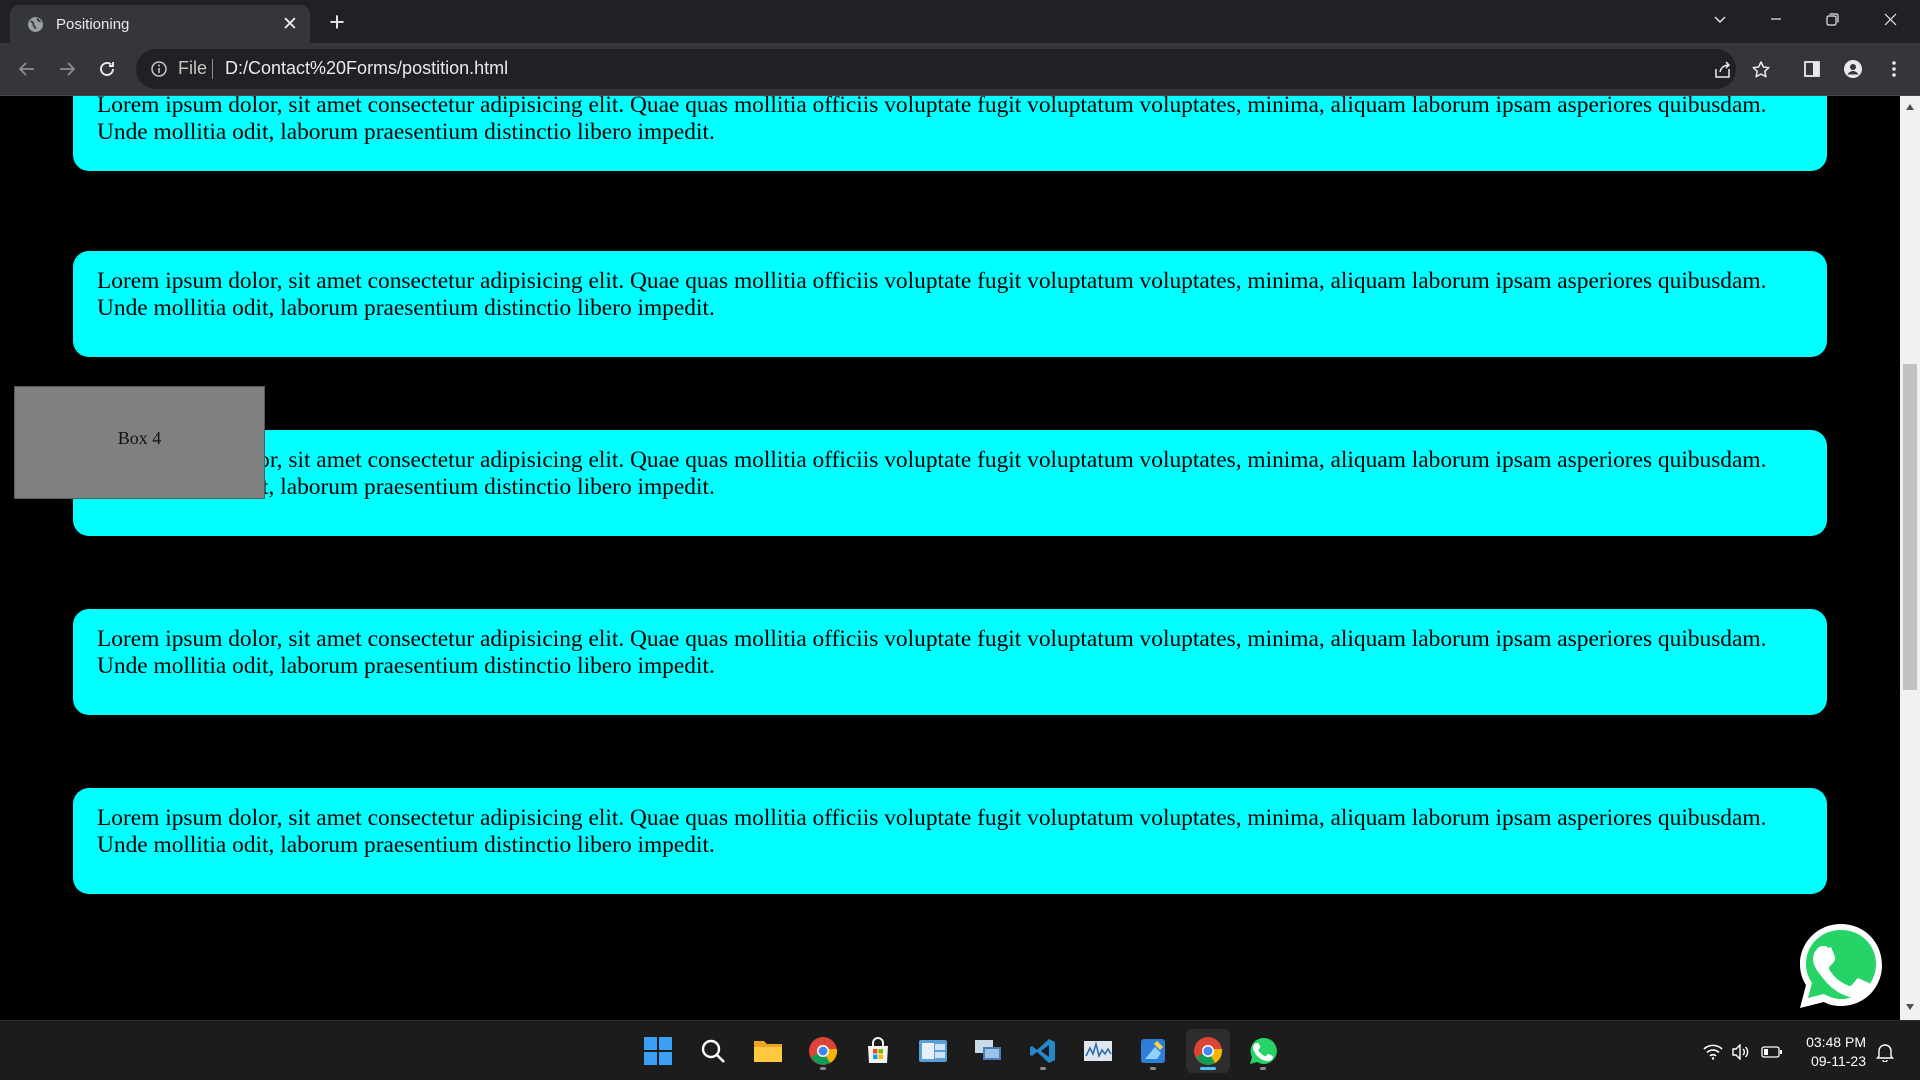 The height and width of the screenshot is (1080, 1920). I want to click on windows-taskbar: 03:48 PM 09-11-23, so click(960, 1050).